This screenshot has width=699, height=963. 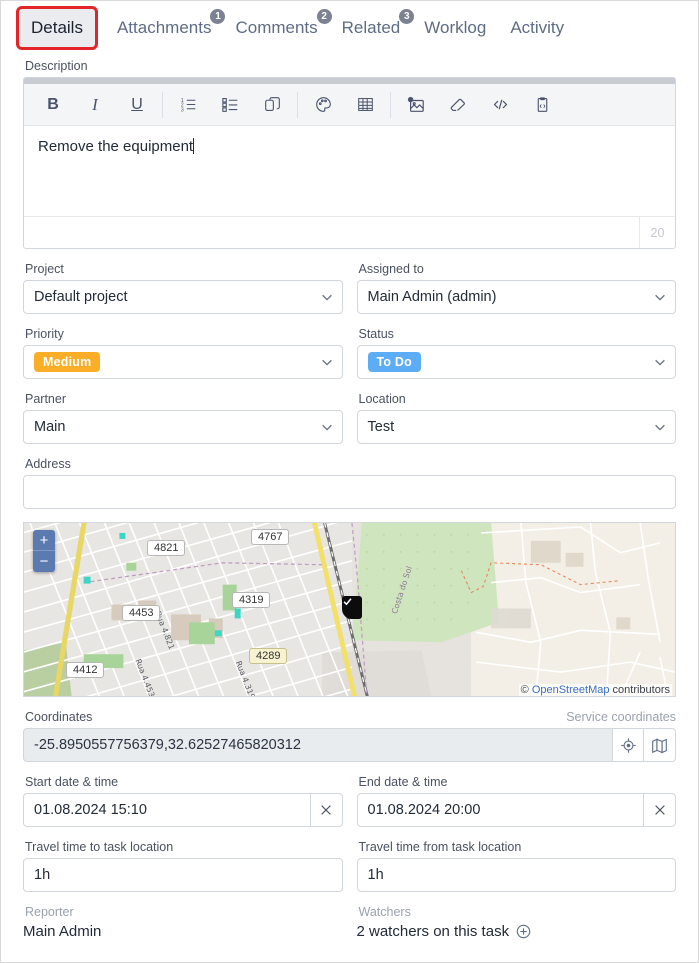 What do you see at coordinates (56, 66) in the screenshot?
I see `description-label: Description` at bounding box center [56, 66].